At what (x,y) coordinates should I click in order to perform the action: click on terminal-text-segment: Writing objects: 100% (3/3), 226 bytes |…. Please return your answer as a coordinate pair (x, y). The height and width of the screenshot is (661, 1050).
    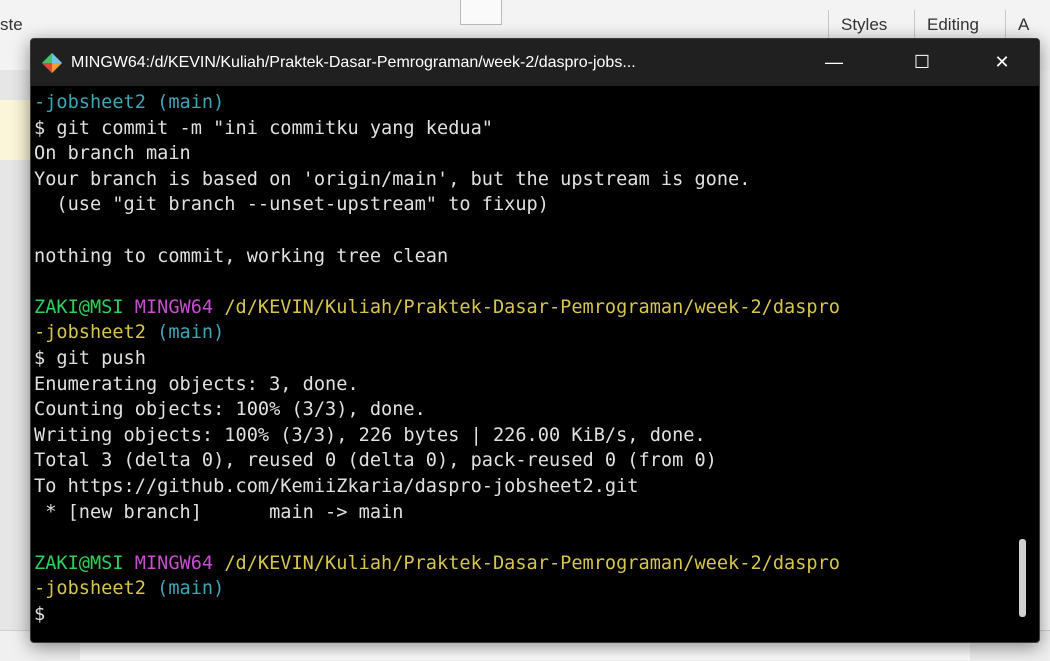
    Looking at the image, I should click on (370, 435).